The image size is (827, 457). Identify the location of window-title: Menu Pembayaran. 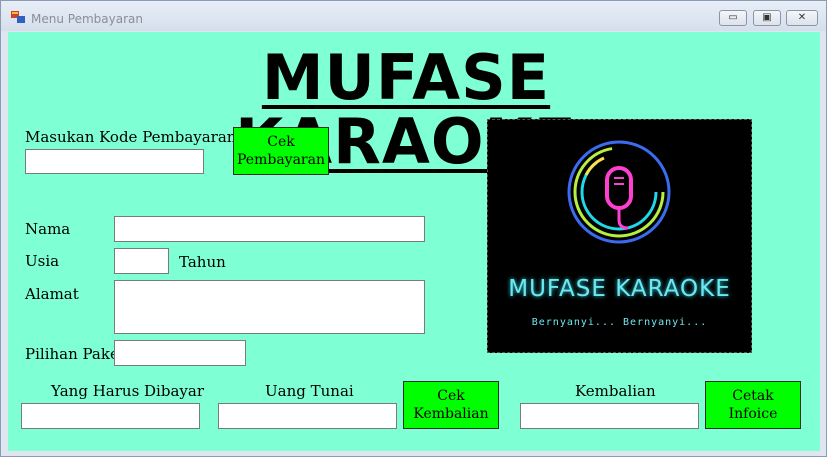
(87, 19).